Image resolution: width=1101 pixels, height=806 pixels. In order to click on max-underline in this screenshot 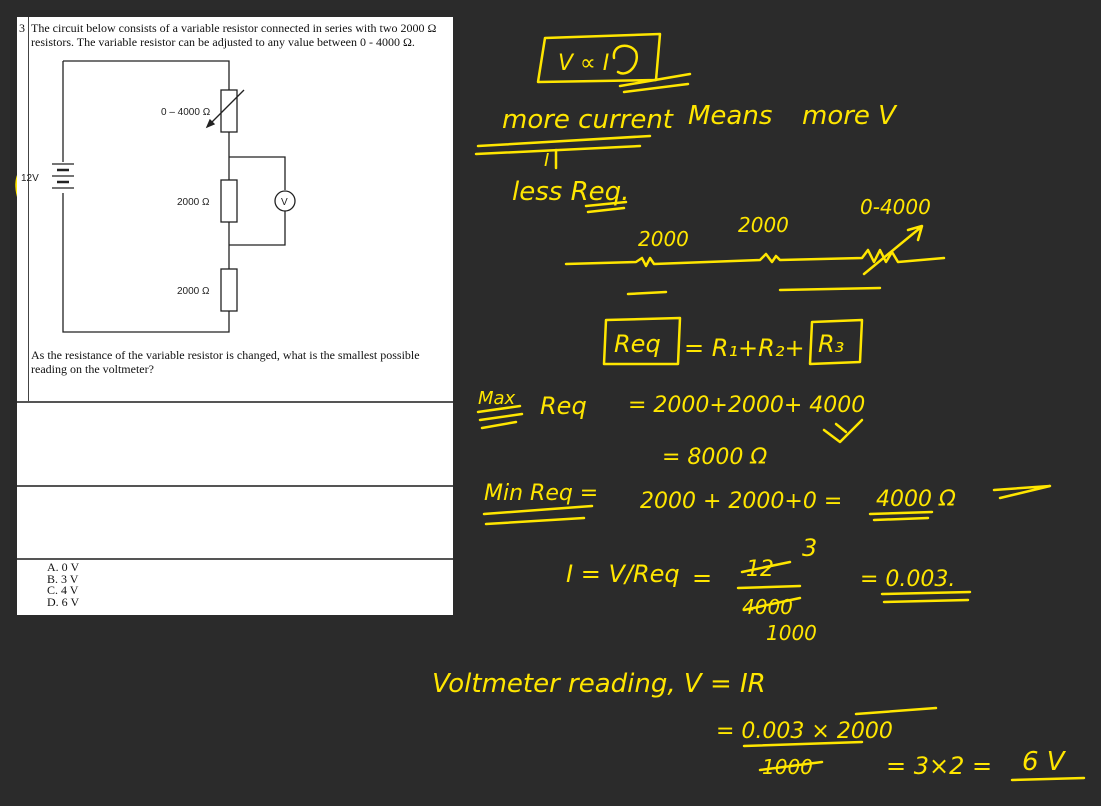, I will do `click(500, 417)`.